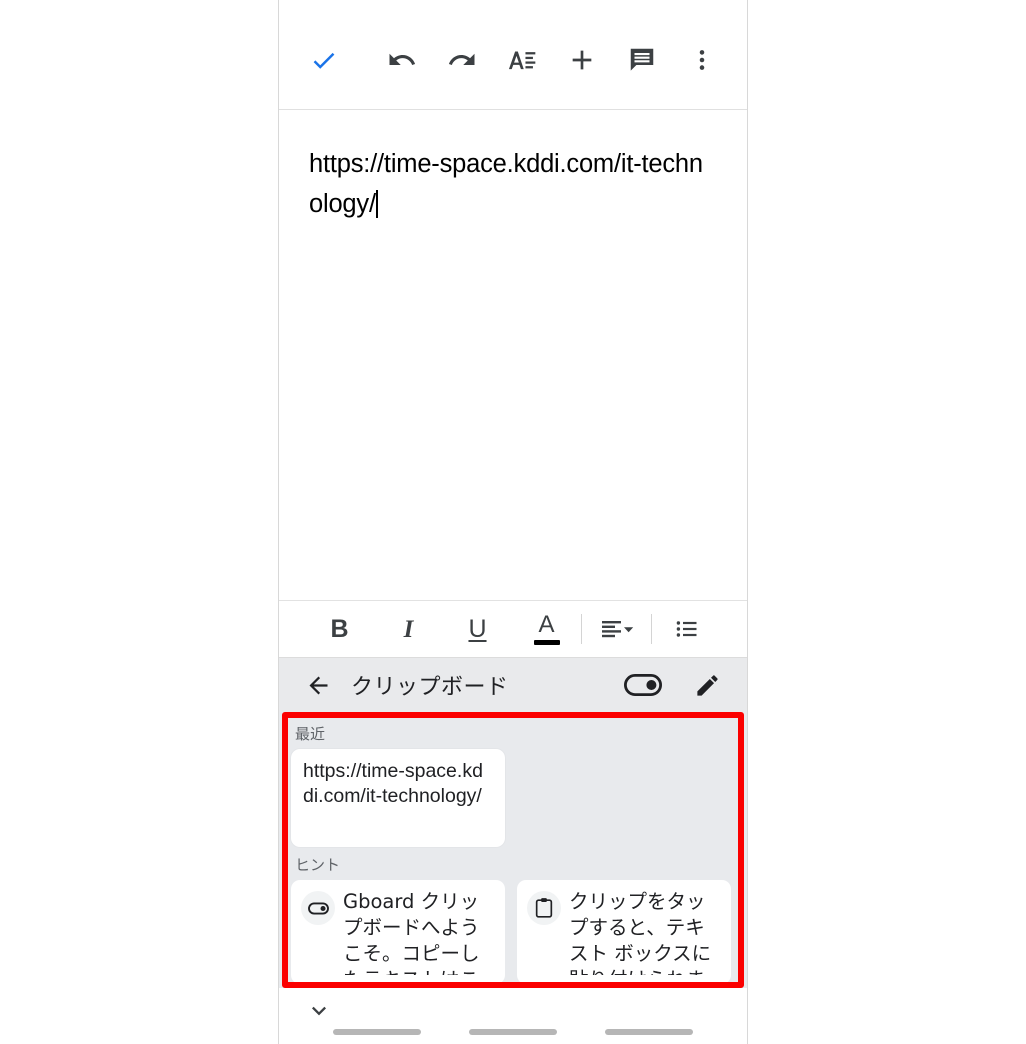 Image resolution: width=1026 pixels, height=1044 pixels. What do you see at coordinates (642, 60) in the screenshot?
I see `comment-icon` at bounding box center [642, 60].